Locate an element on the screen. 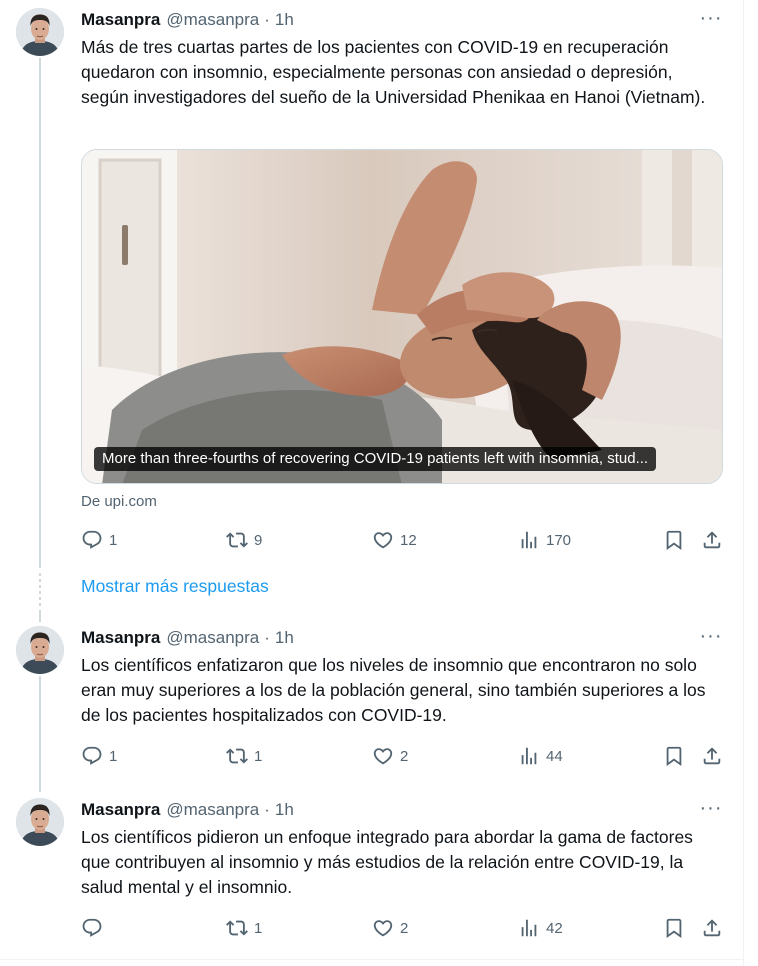 Image resolution: width=758 pixels, height=966 pixels. show-more-replies-link: Mostrar más respuestas is located at coordinates (175, 586).